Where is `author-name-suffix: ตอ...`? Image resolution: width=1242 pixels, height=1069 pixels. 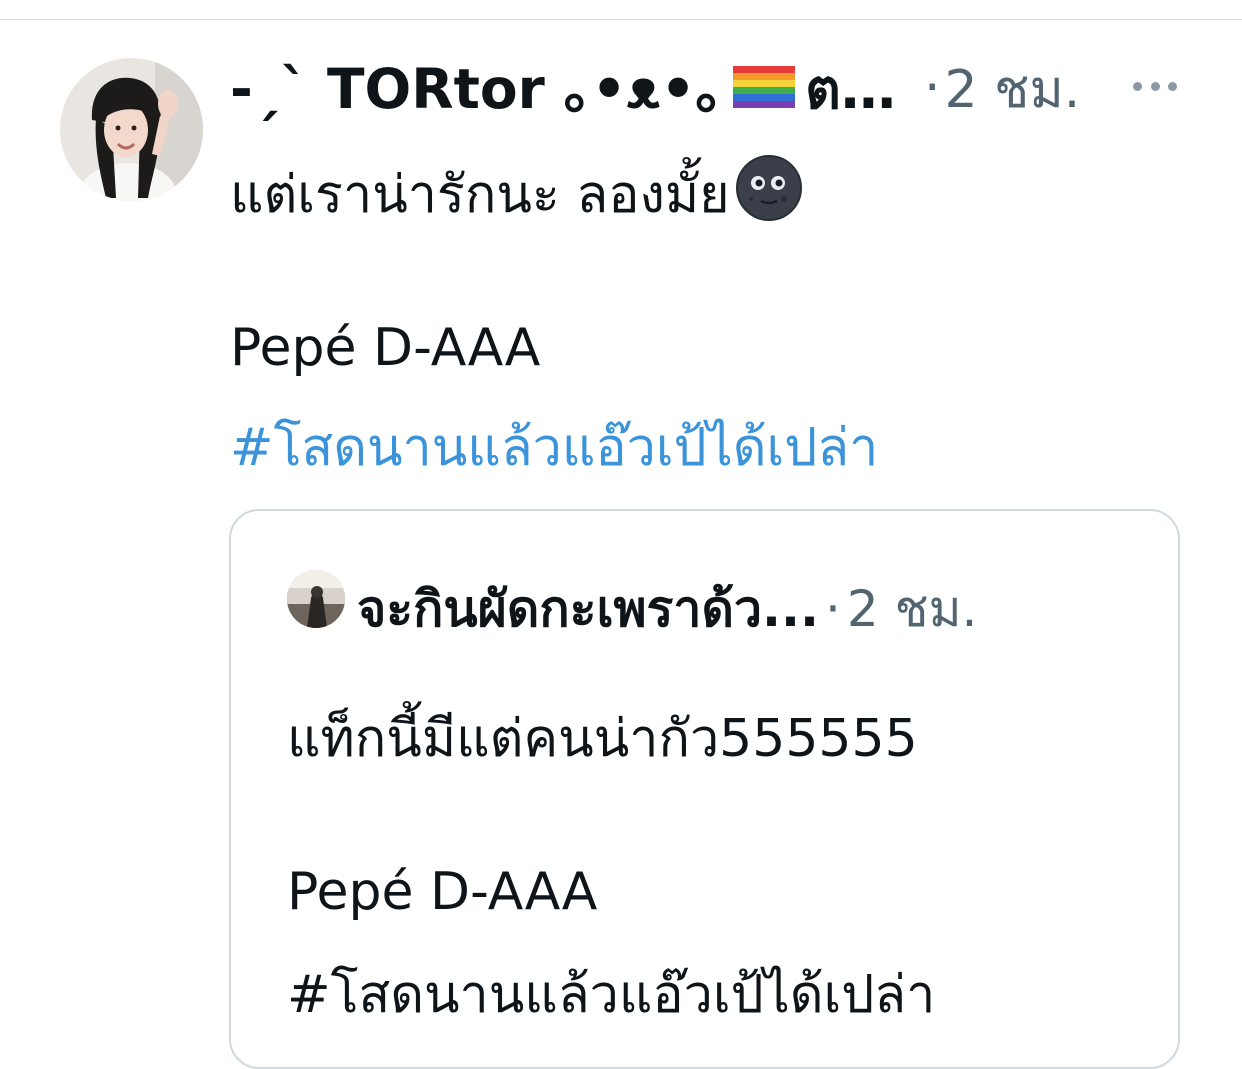
author-name-suffix: ตอ... is located at coordinates (862, 88).